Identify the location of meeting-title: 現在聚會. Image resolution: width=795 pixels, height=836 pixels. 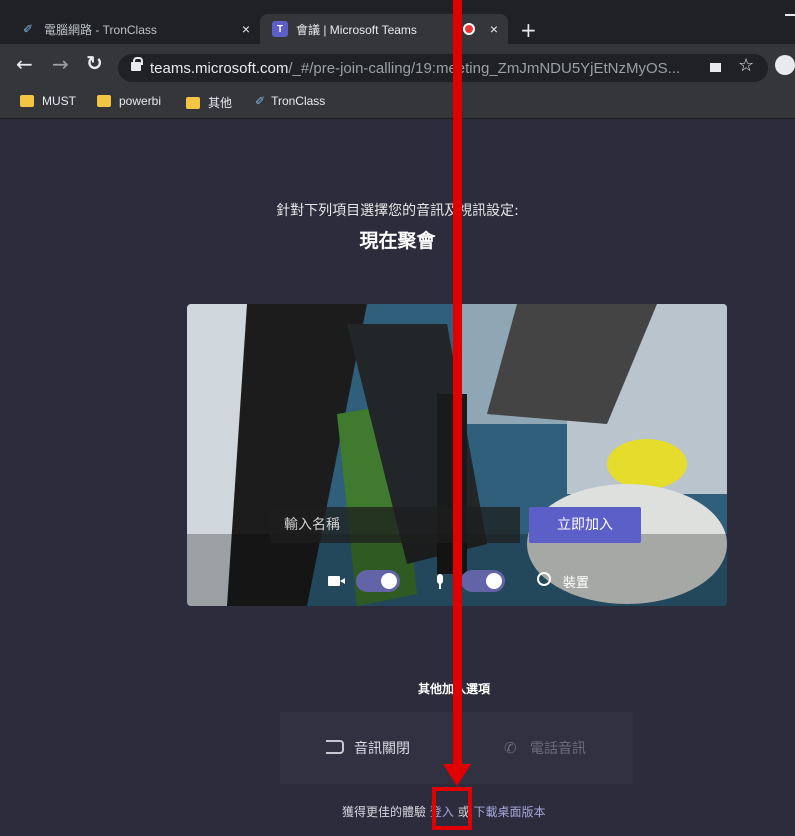
(397, 241).